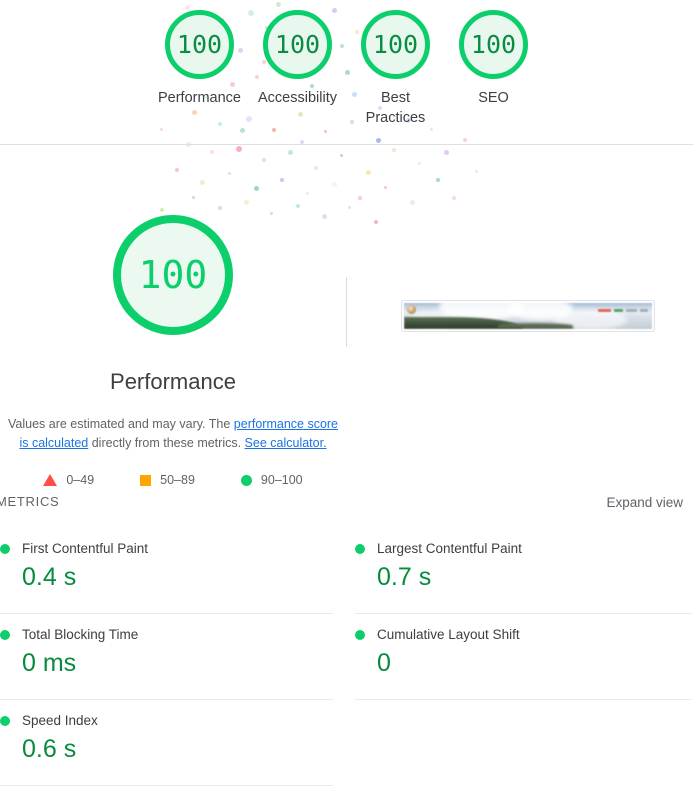 This screenshot has height=786, width=693. What do you see at coordinates (173, 381) in the screenshot?
I see `performance-gauge-title: Performance` at bounding box center [173, 381].